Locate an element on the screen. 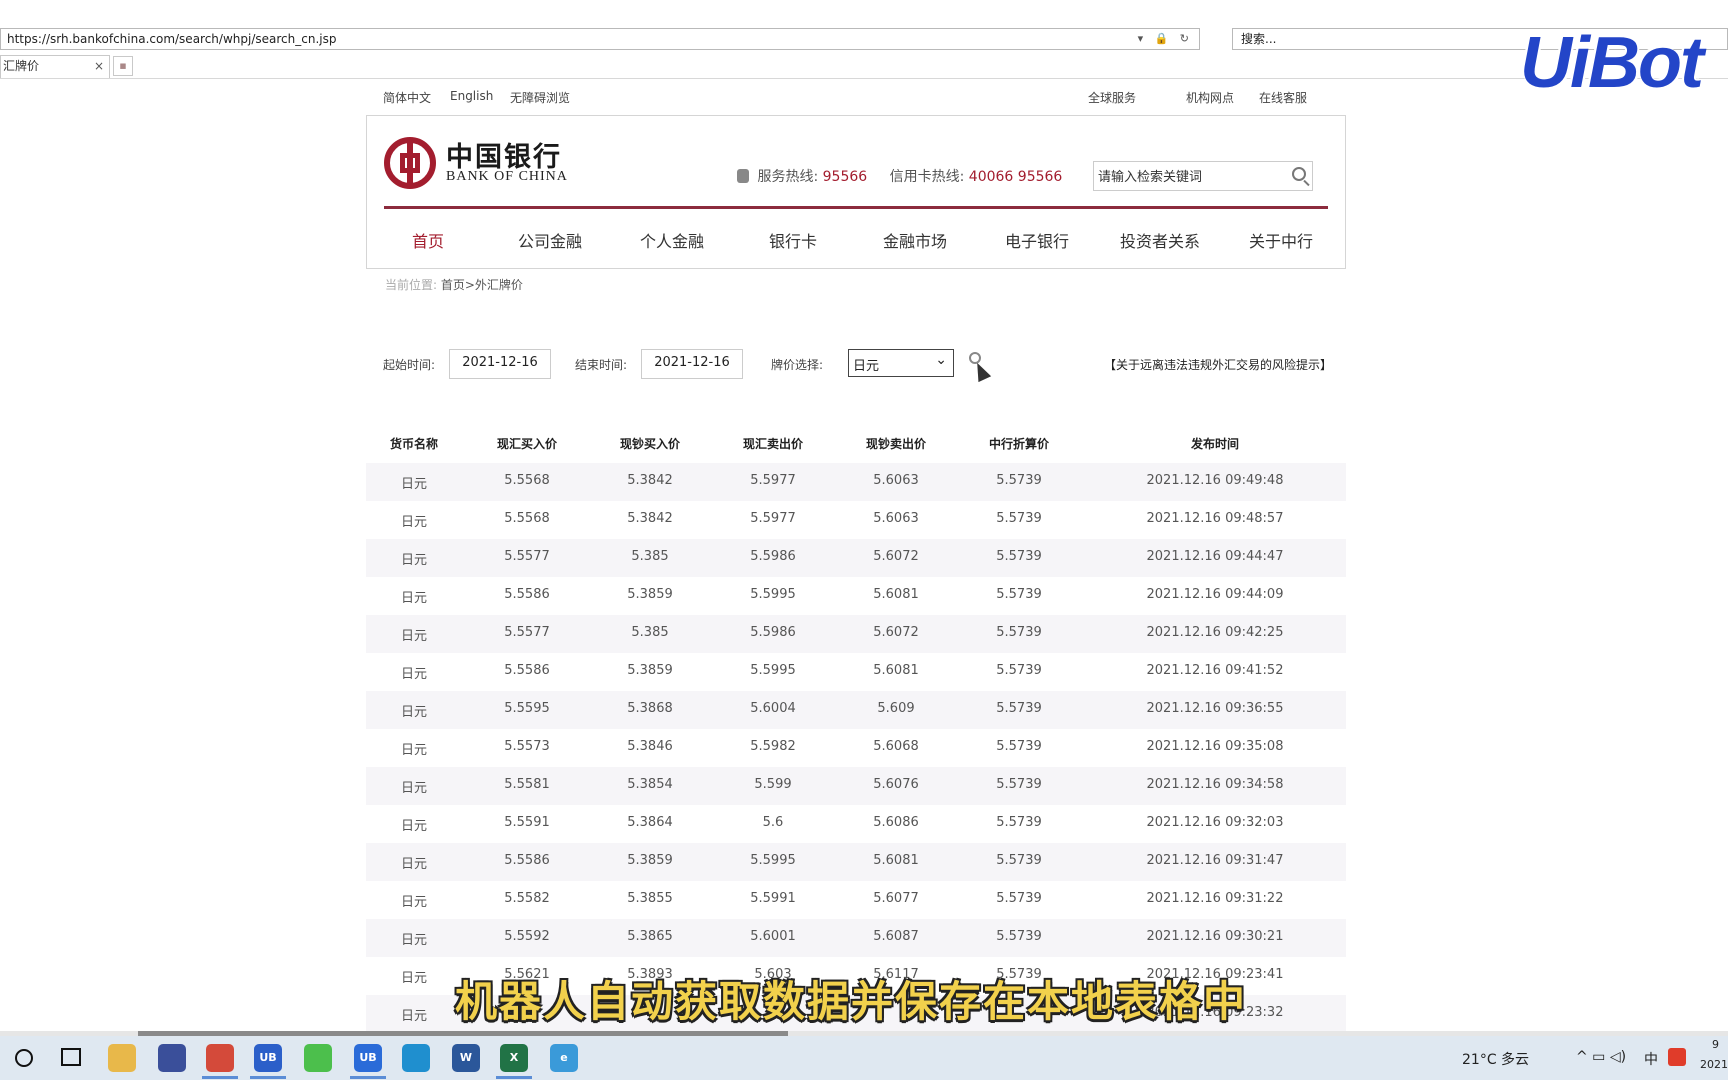 This screenshot has height=1080, width=1728. address-controls: ▾ 🔒 ↻ is located at coordinates (1165, 39).